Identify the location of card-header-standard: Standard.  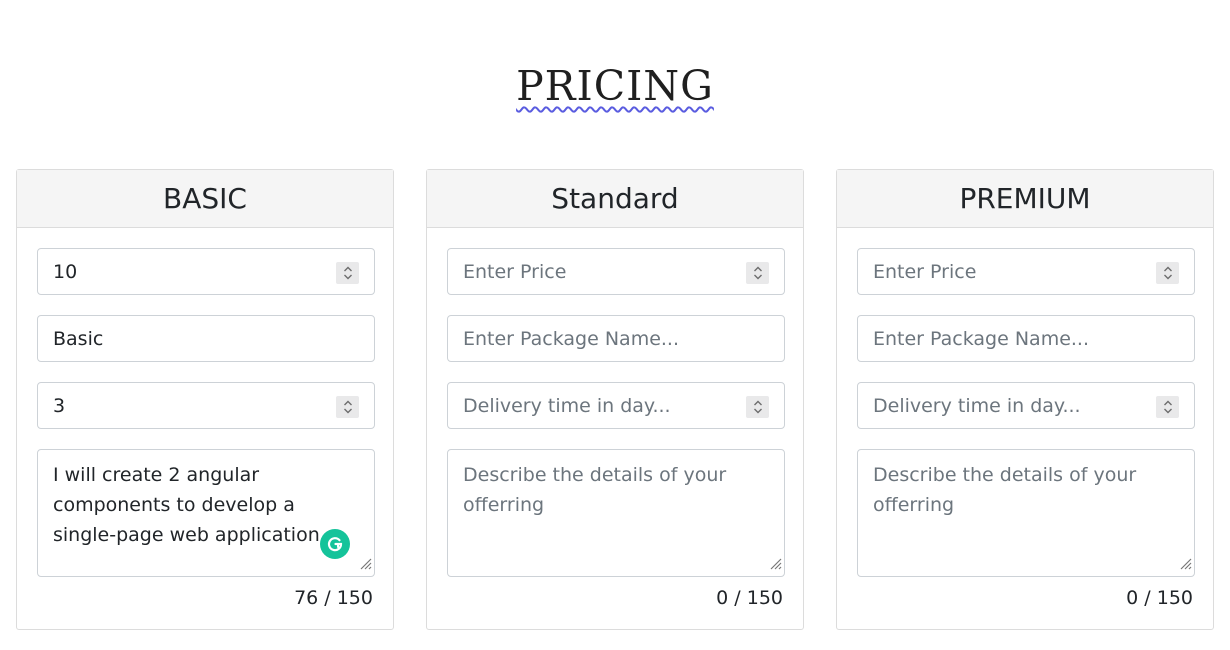
(615, 199).